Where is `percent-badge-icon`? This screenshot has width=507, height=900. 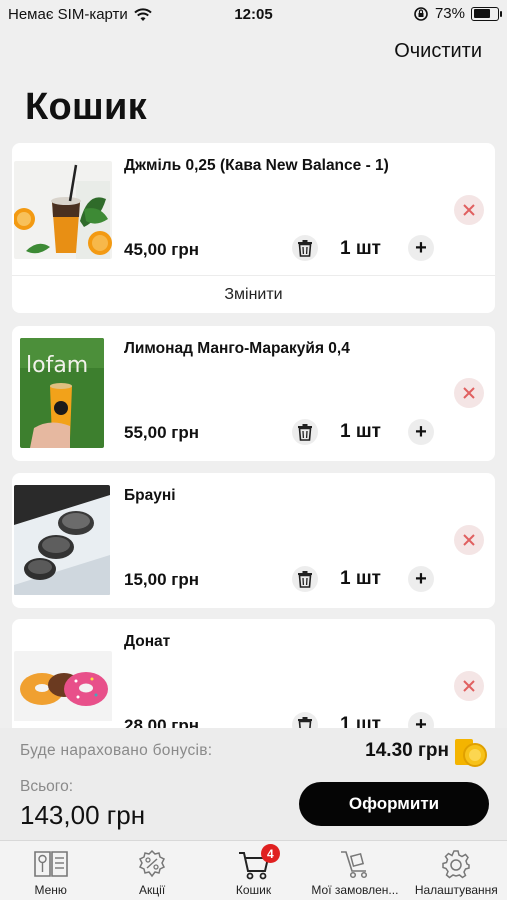 percent-badge-icon is located at coordinates (152, 863).